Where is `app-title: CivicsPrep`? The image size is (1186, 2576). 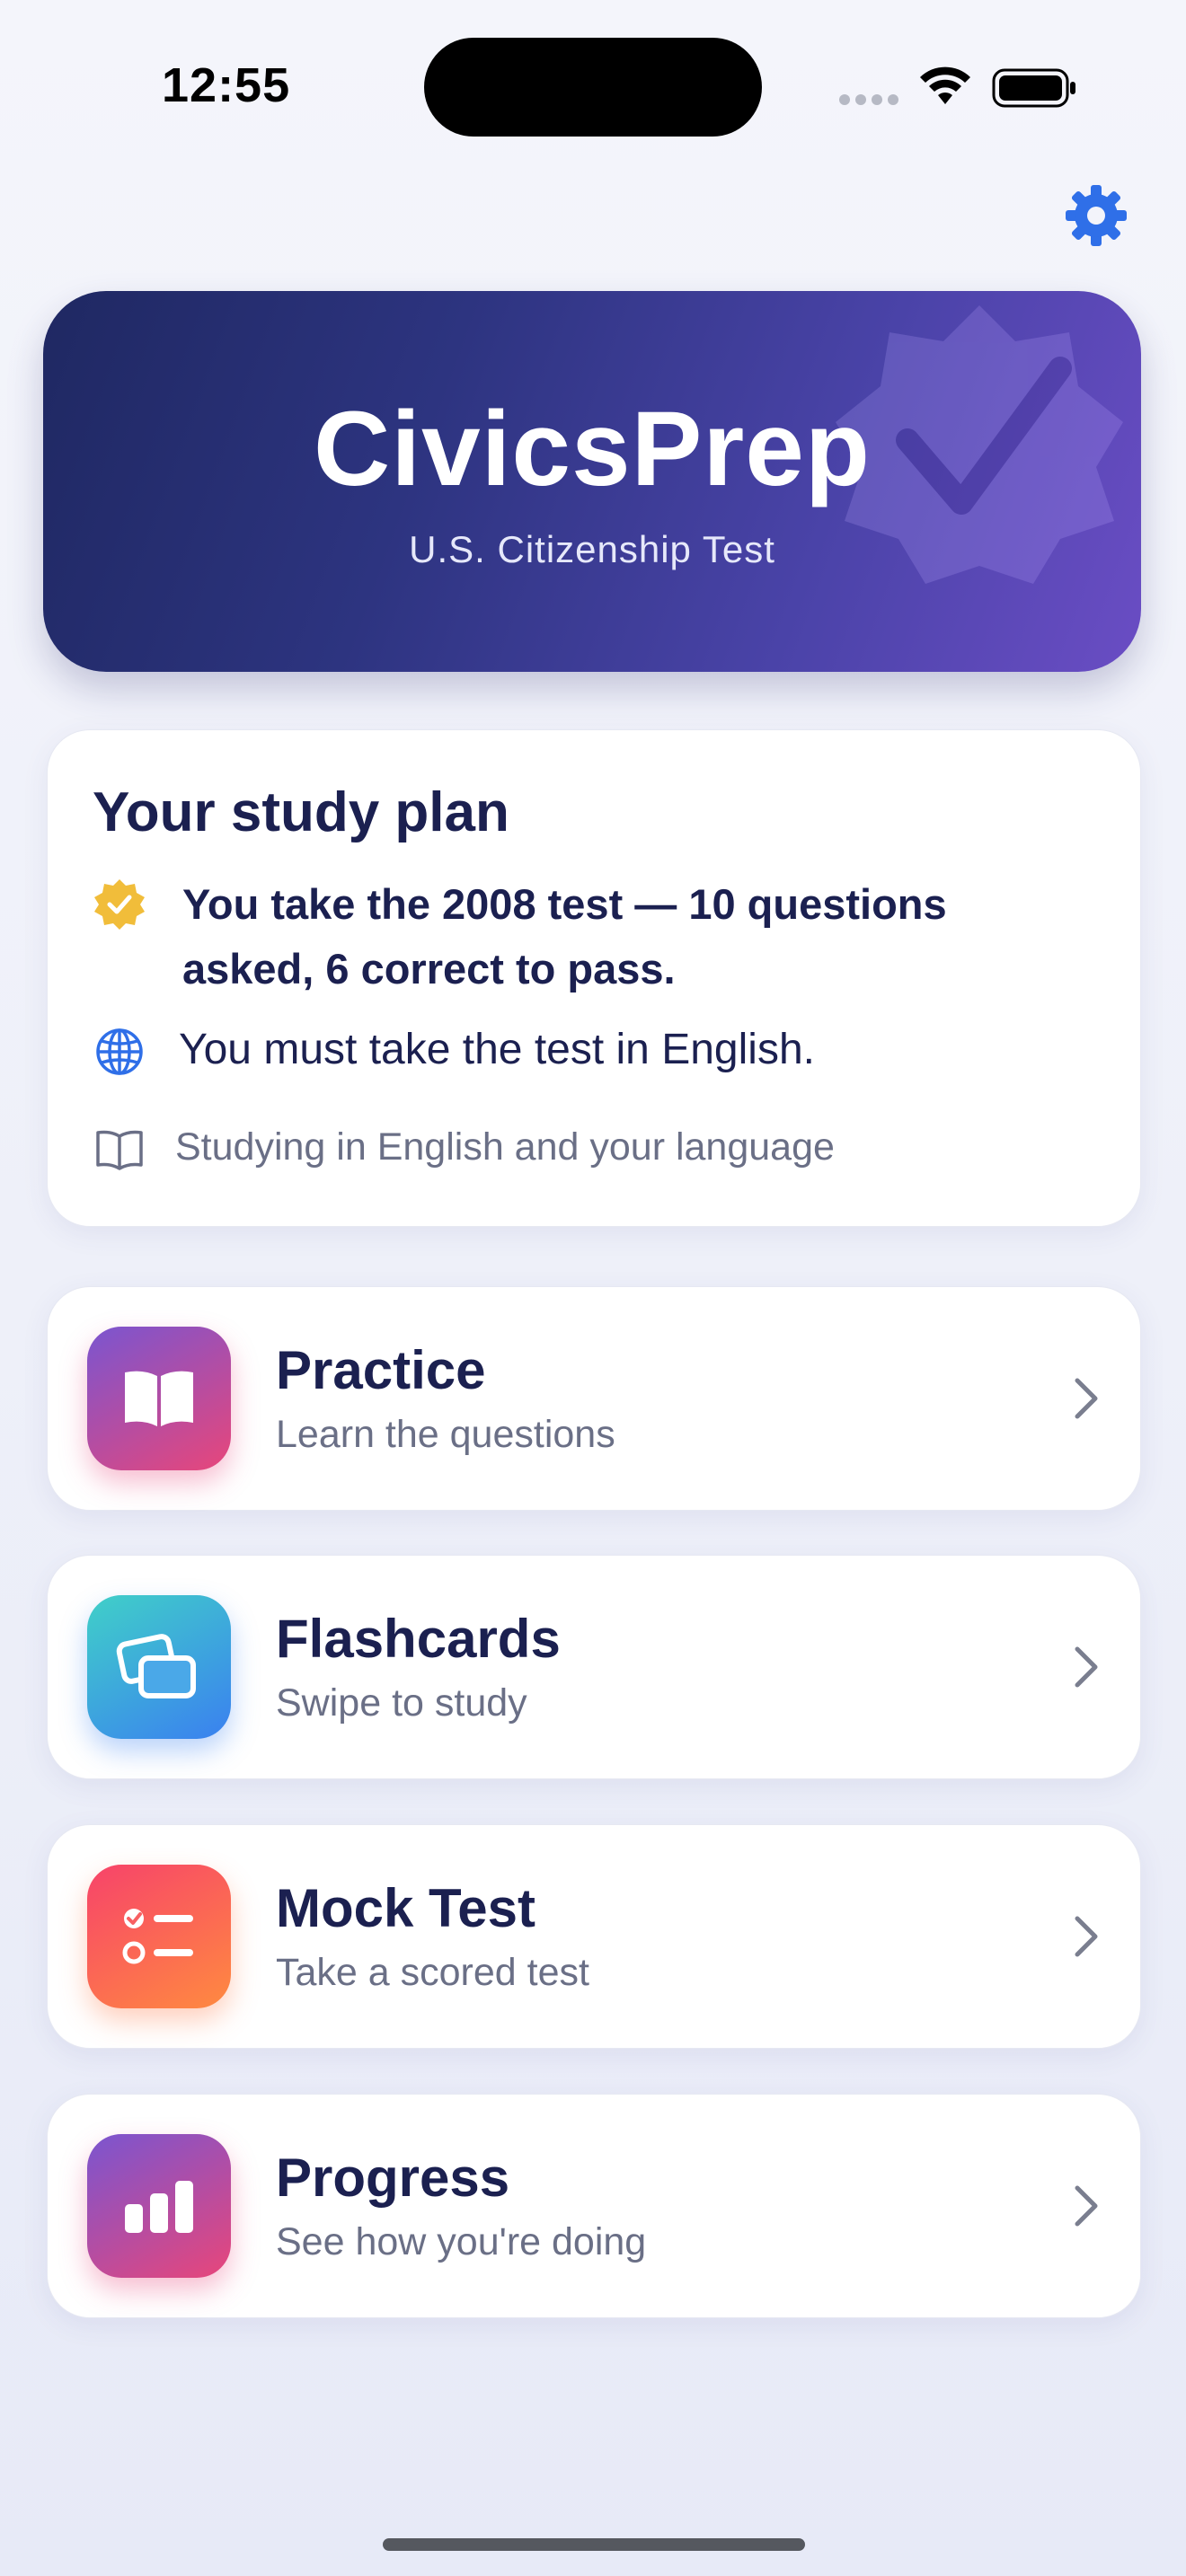 app-title: CivicsPrep is located at coordinates (592, 449).